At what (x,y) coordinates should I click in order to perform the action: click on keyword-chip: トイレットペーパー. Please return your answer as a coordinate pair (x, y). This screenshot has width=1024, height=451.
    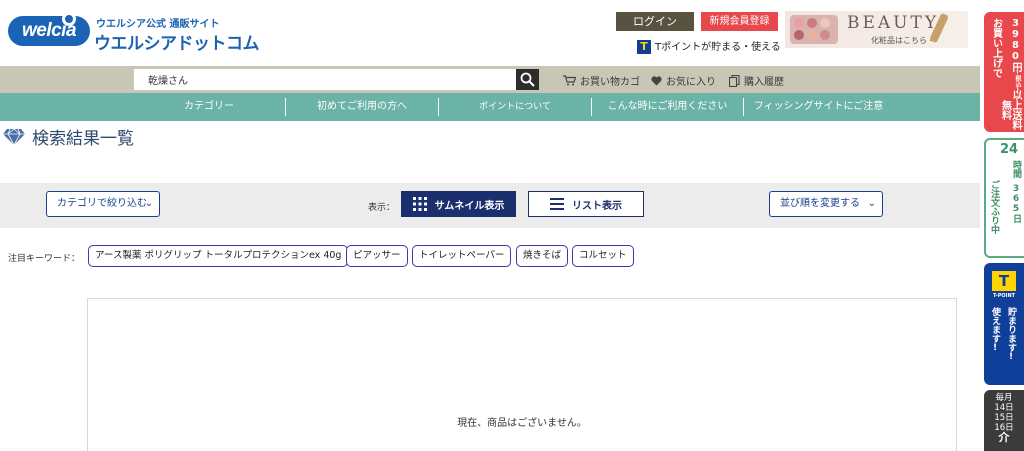
    Looking at the image, I should click on (462, 256).